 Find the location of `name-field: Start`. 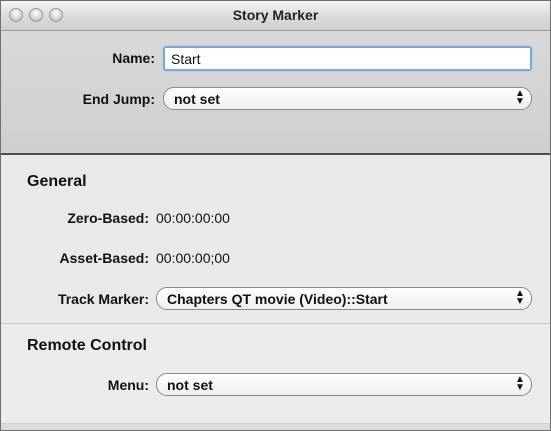

name-field: Start is located at coordinates (347, 58).